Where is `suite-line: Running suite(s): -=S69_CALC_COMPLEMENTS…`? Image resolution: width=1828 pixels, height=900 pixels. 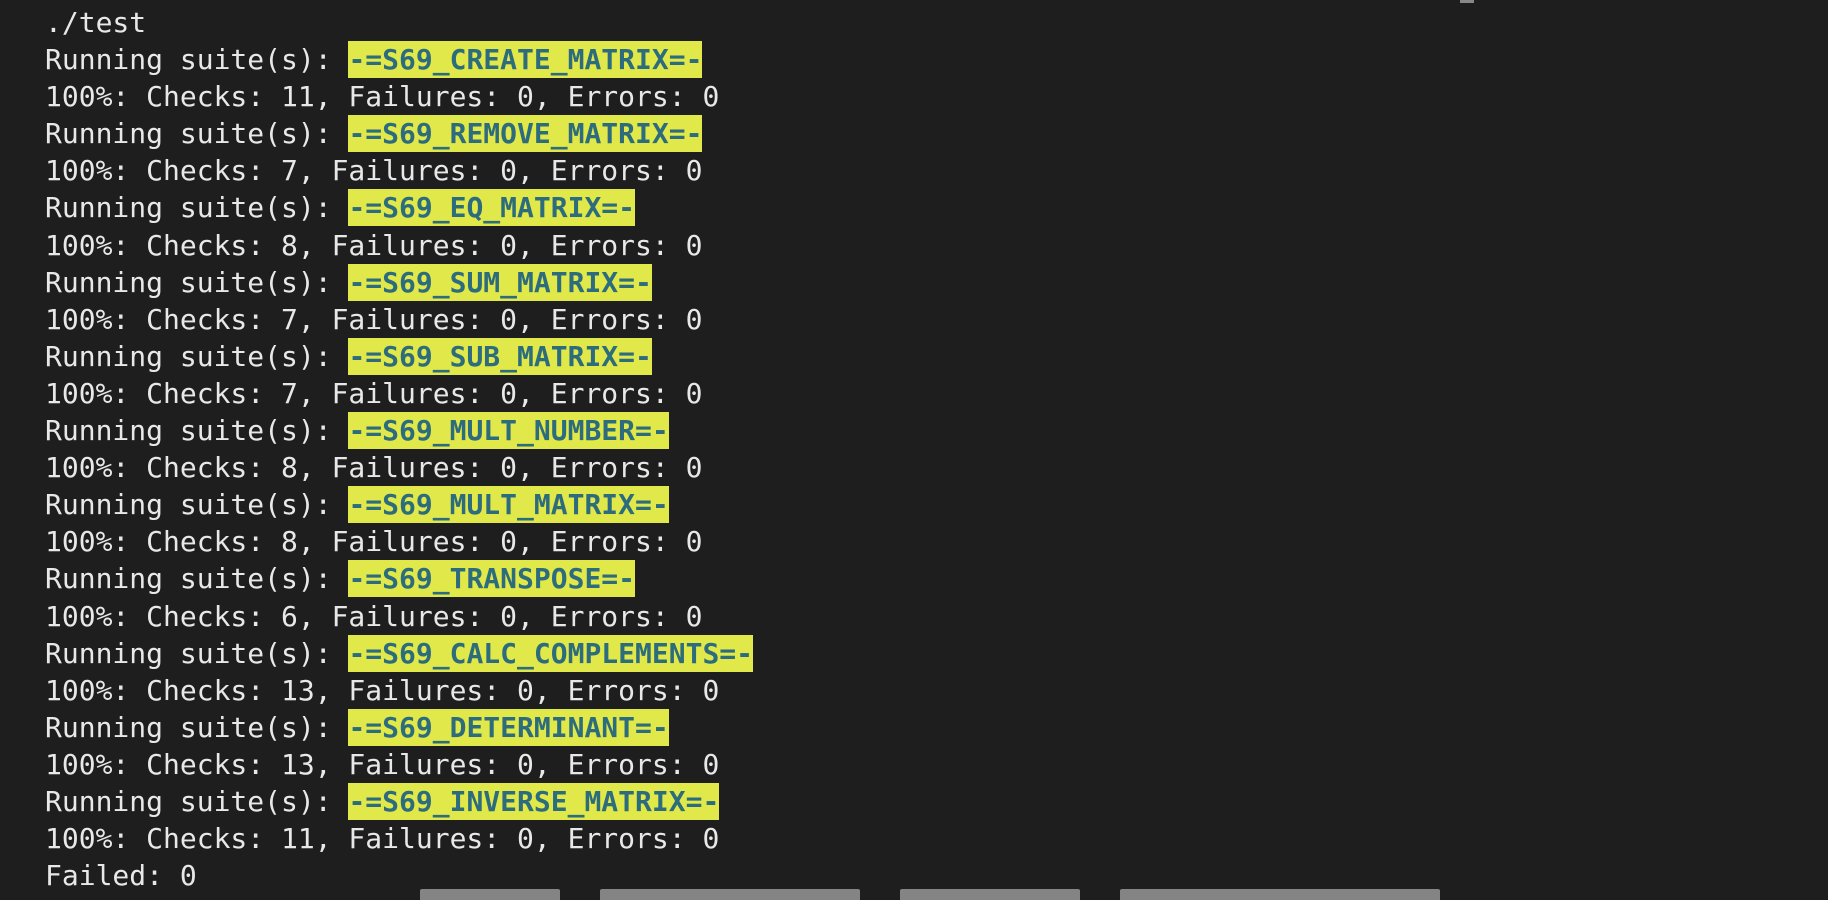
suite-line: Running suite(s): -=S69_CALC_COMPLEMENTS… is located at coordinates (936, 653).